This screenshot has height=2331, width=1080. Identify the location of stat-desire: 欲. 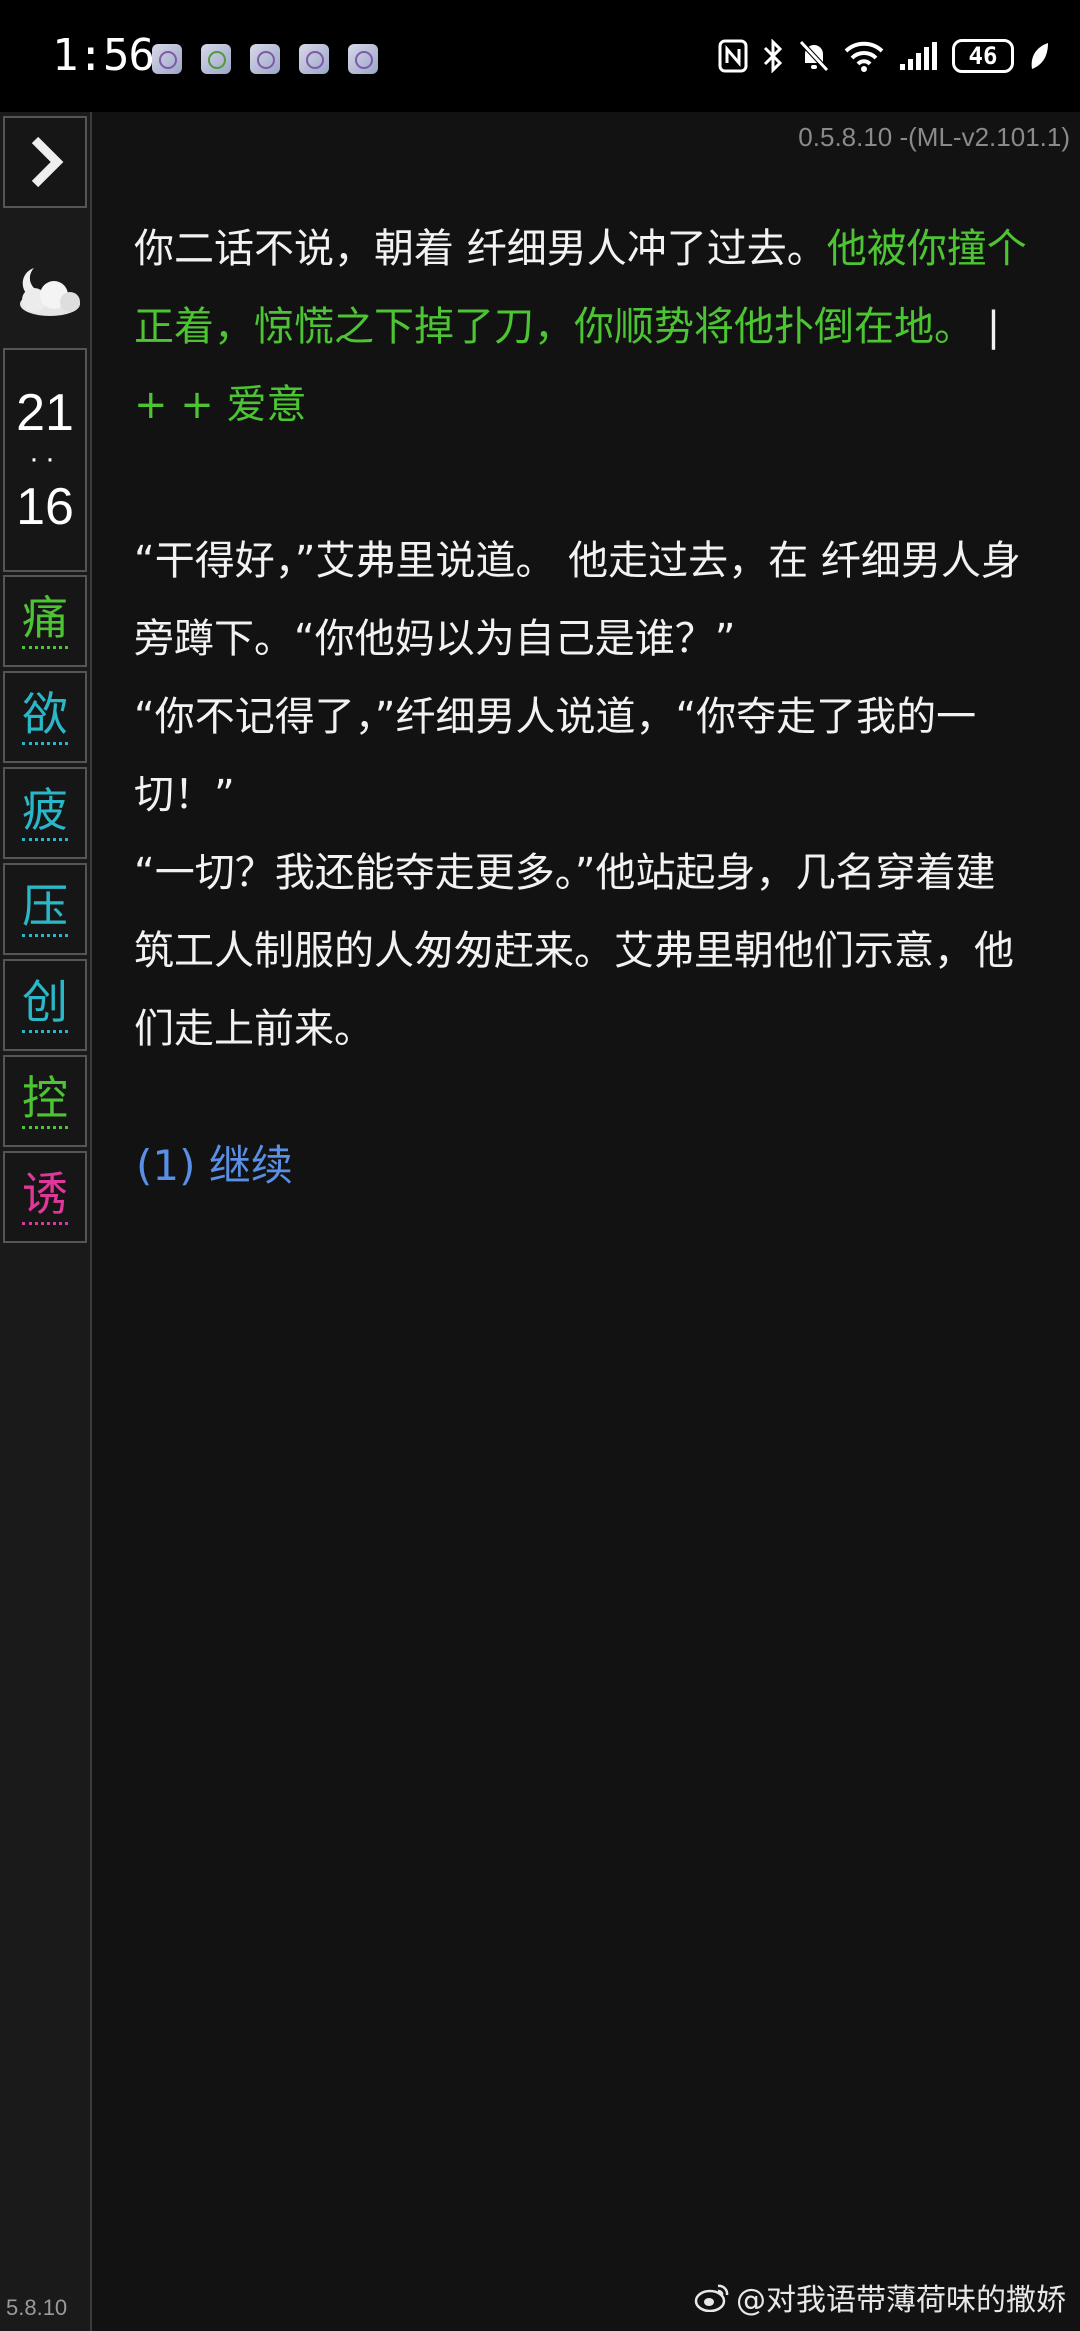
(45, 717).